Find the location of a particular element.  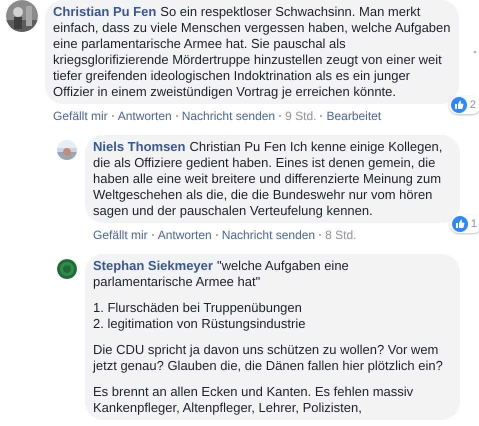

reaction-count: 1 is located at coordinates (464, 224).